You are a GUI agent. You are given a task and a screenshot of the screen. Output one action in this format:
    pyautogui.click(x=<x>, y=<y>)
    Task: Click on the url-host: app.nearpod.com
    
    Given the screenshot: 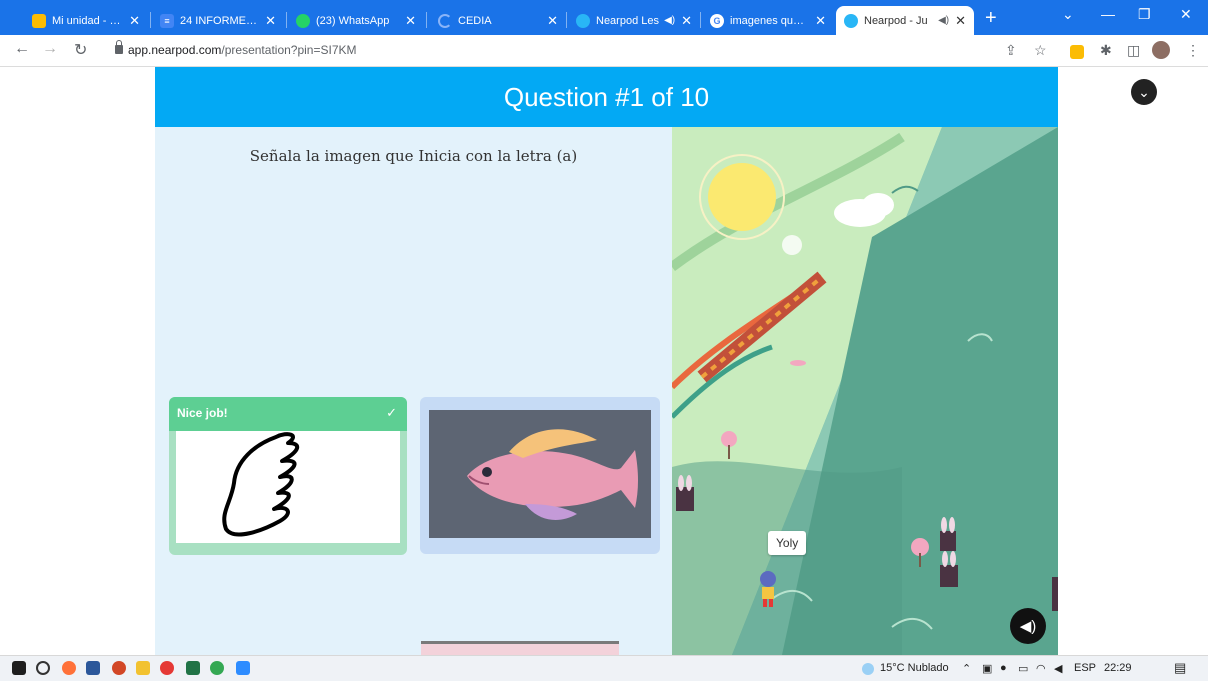 What is the action you would take?
    pyautogui.click(x=175, y=50)
    